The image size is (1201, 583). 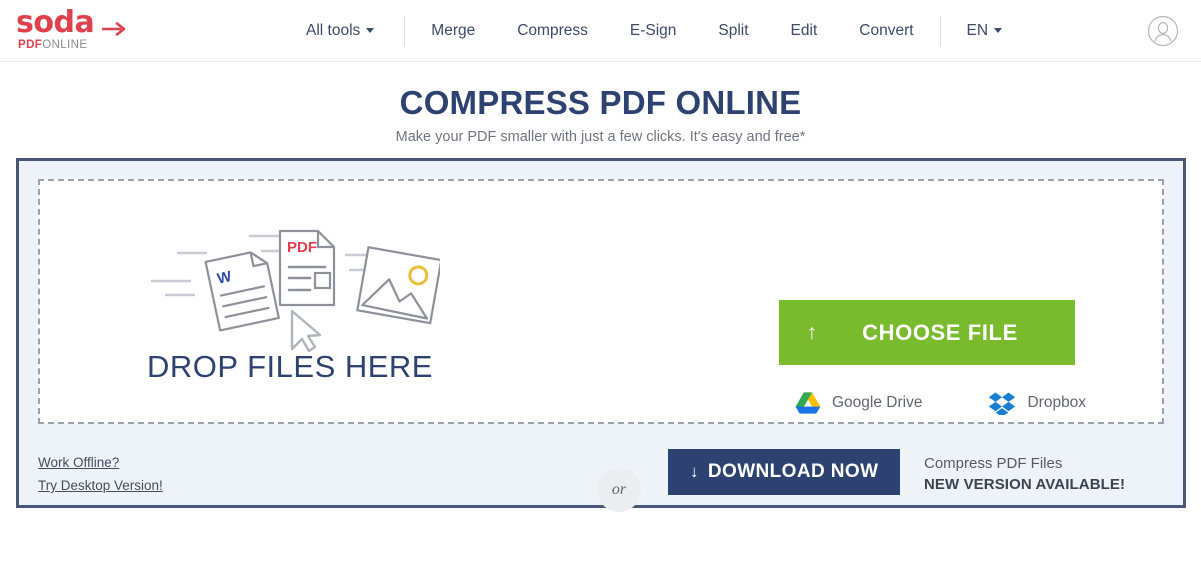 I want to click on nav-label-all-tools: All tools, so click(x=333, y=30).